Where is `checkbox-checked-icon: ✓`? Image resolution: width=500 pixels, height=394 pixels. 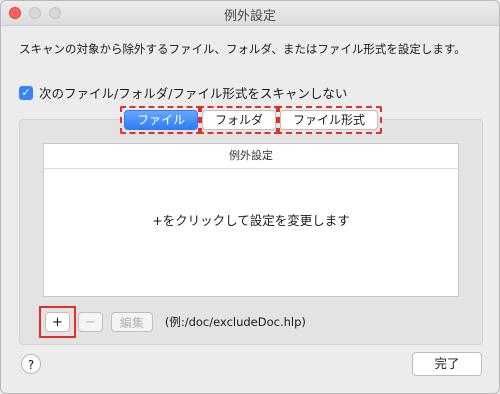
checkbox-checked-icon: ✓ is located at coordinates (26, 92).